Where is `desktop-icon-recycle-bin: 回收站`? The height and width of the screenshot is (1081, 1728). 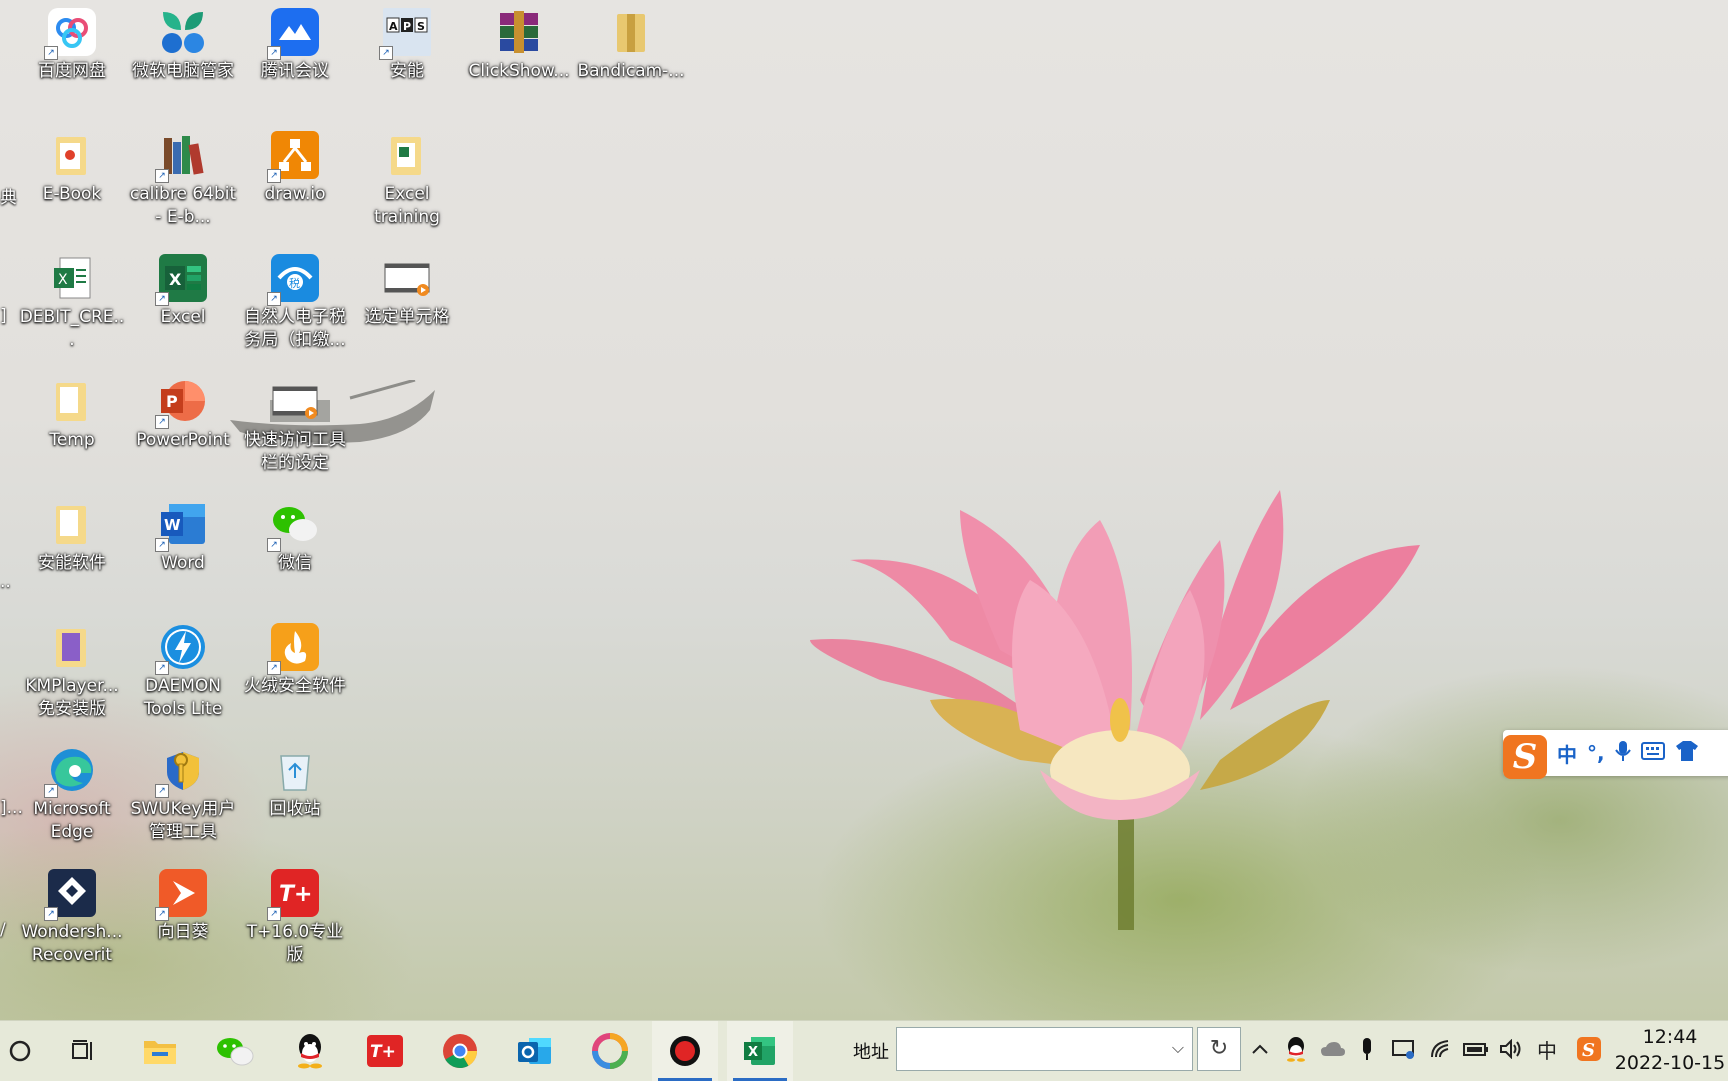
desktop-icon-recycle-bin: 回收站 is located at coordinates (295, 779).